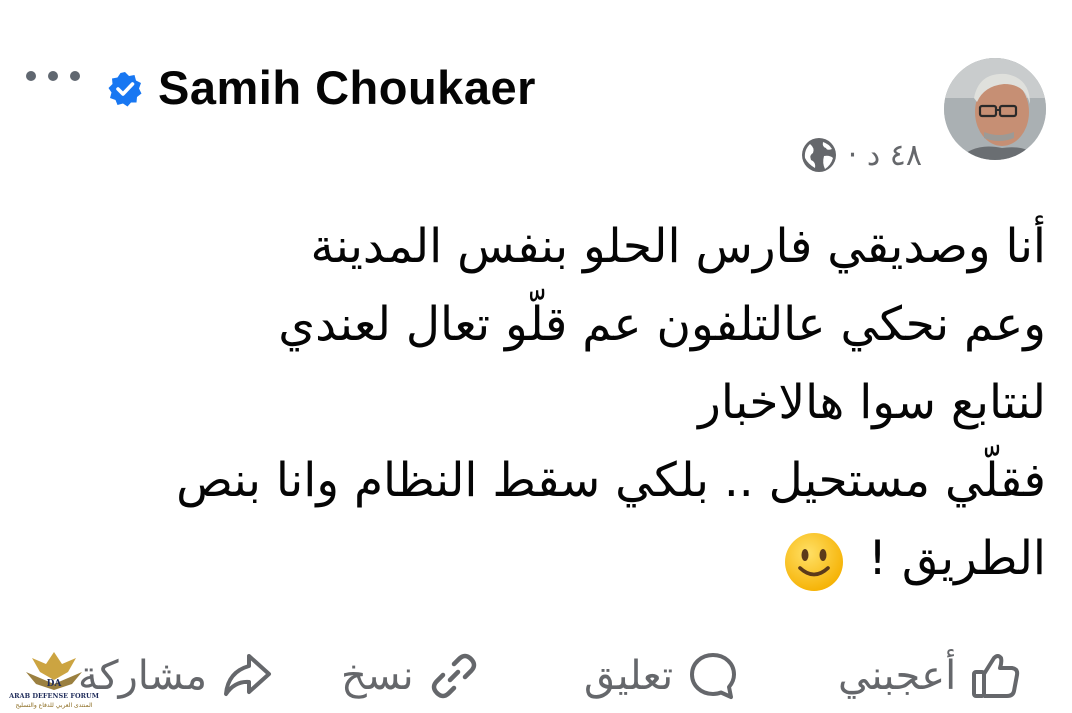  Describe the element at coordinates (897, 676) in the screenshot. I see `like-label: أعجبني` at that location.